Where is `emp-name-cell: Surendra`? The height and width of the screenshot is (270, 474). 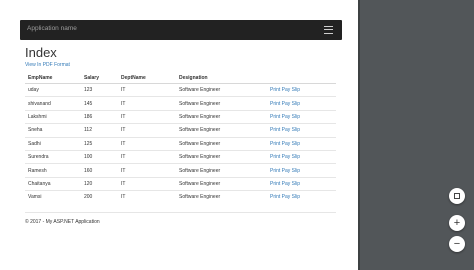
emp-name-cell: Surendra is located at coordinates (53, 156).